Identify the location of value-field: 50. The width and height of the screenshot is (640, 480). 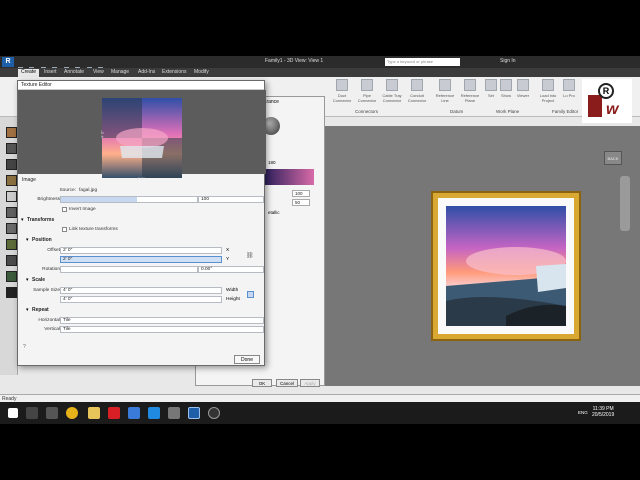
(301, 202).